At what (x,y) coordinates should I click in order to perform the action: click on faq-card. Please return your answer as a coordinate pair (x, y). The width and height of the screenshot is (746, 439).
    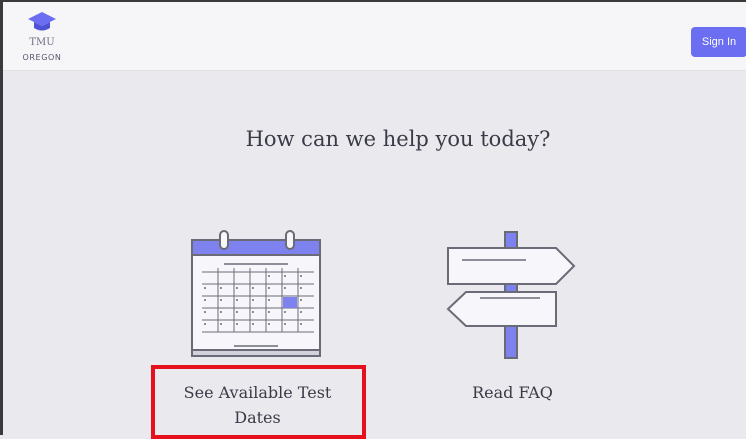
    Looking at the image, I should click on (512, 298).